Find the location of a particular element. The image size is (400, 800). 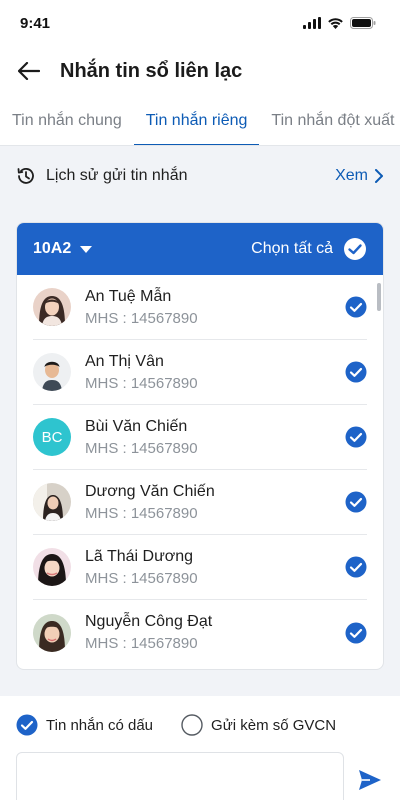

status-bar: 9:41 is located at coordinates (200, 23).